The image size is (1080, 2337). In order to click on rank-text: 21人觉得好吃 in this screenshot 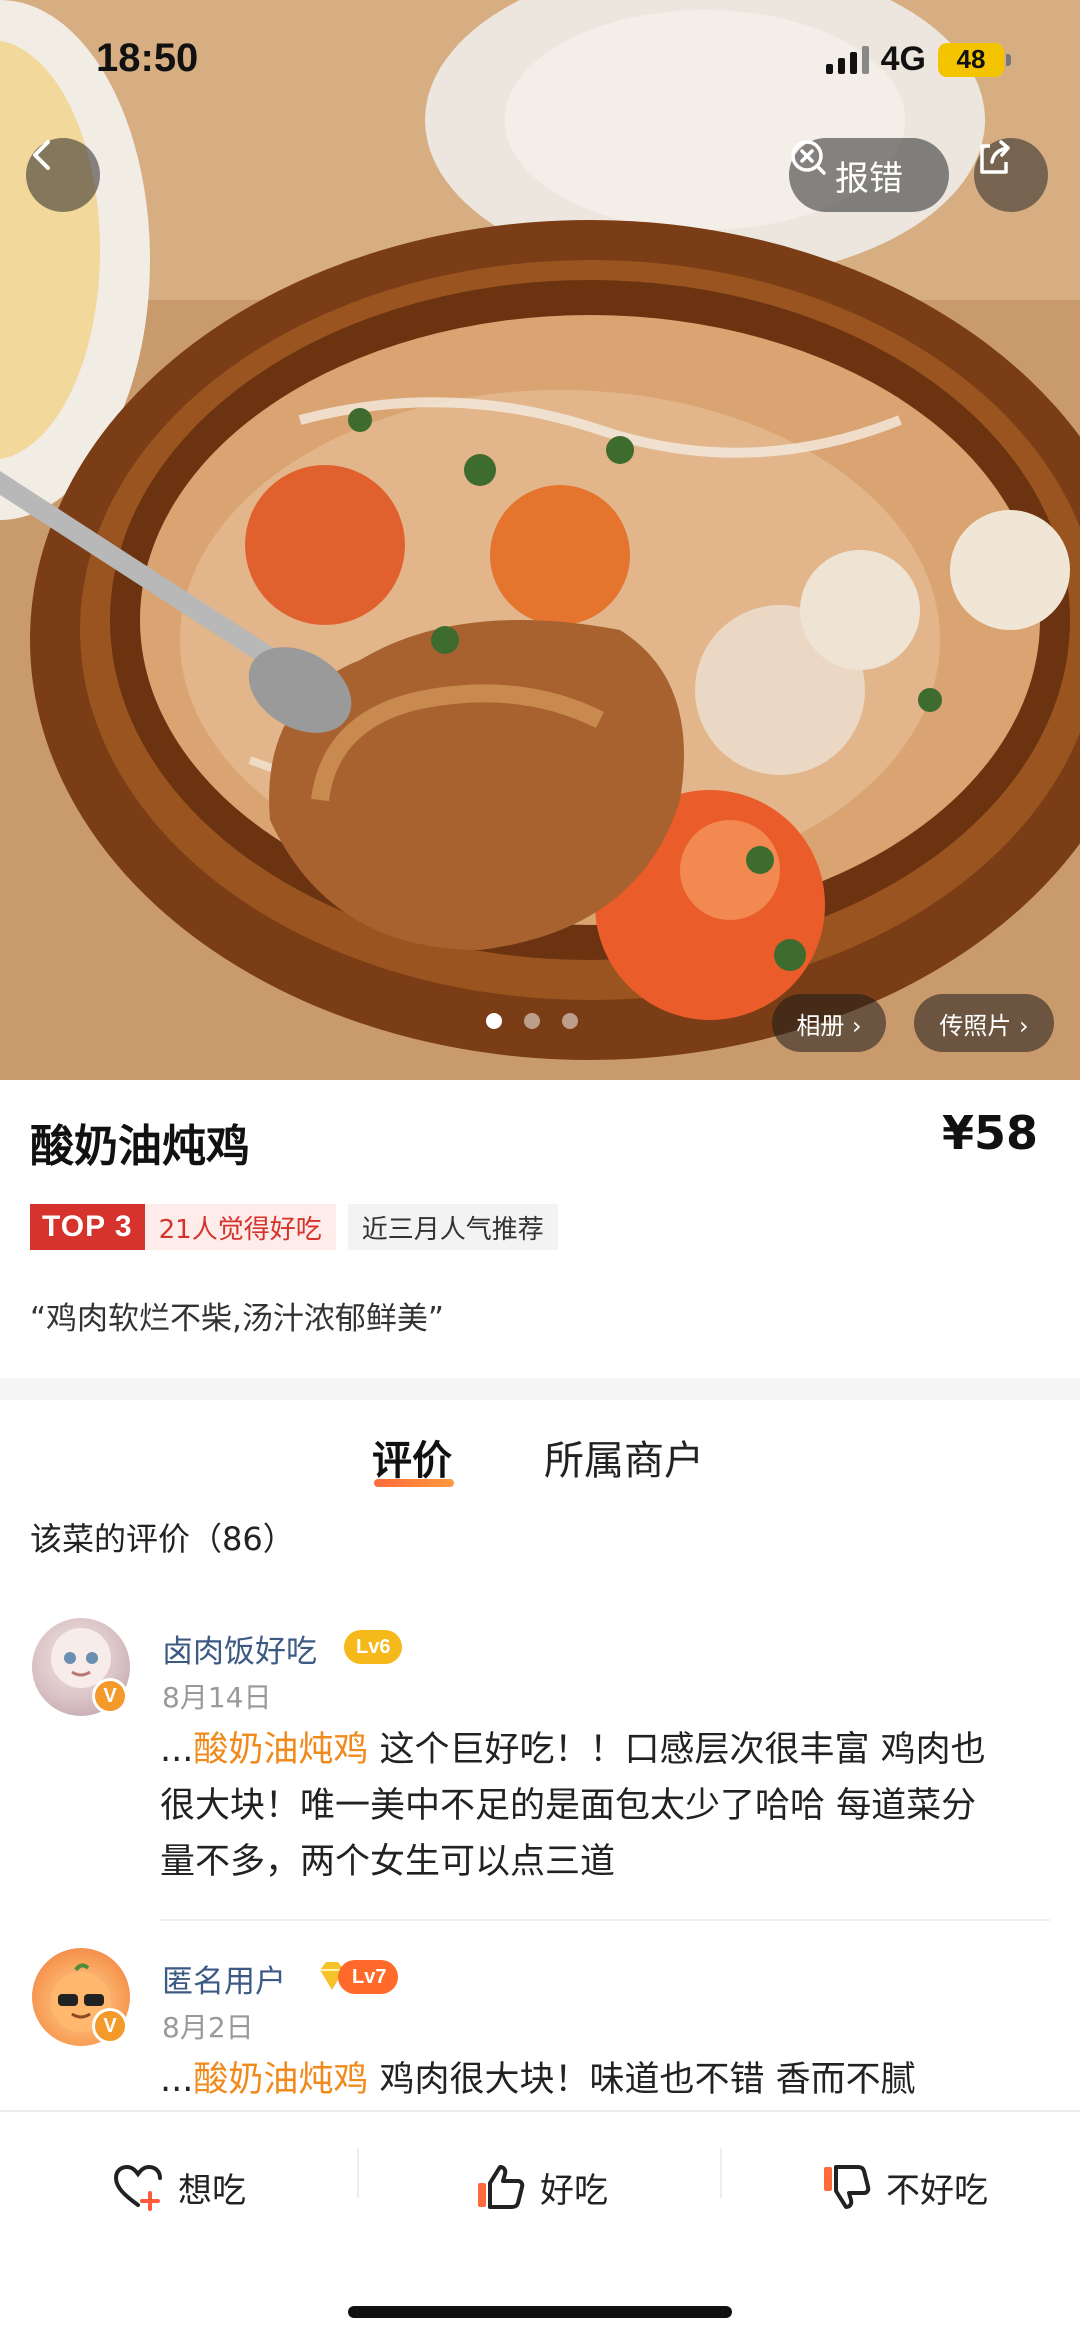, I will do `click(240, 1227)`.